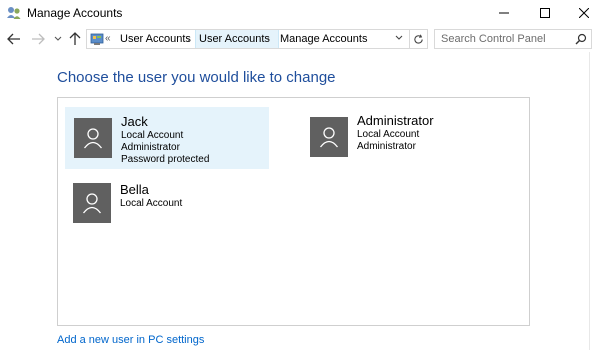  What do you see at coordinates (300, 13) in the screenshot?
I see `title-bar: Manage Accounts` at bounding box center [300, 13].